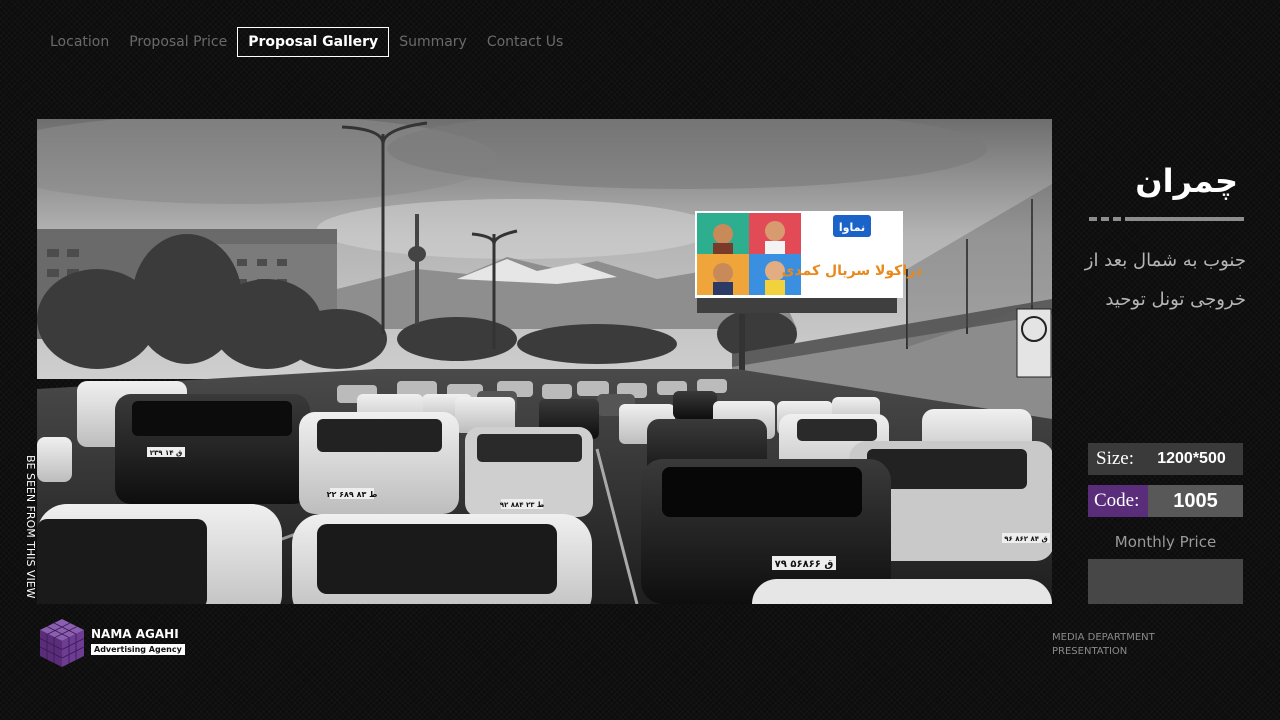 The height and width of the screenshot is (720, 1280). What do you see at coordinates (852, 271) in the screenshot?
I see `billboard-title: دراکولا سریال کمدی` at bounding box center [852, 271].